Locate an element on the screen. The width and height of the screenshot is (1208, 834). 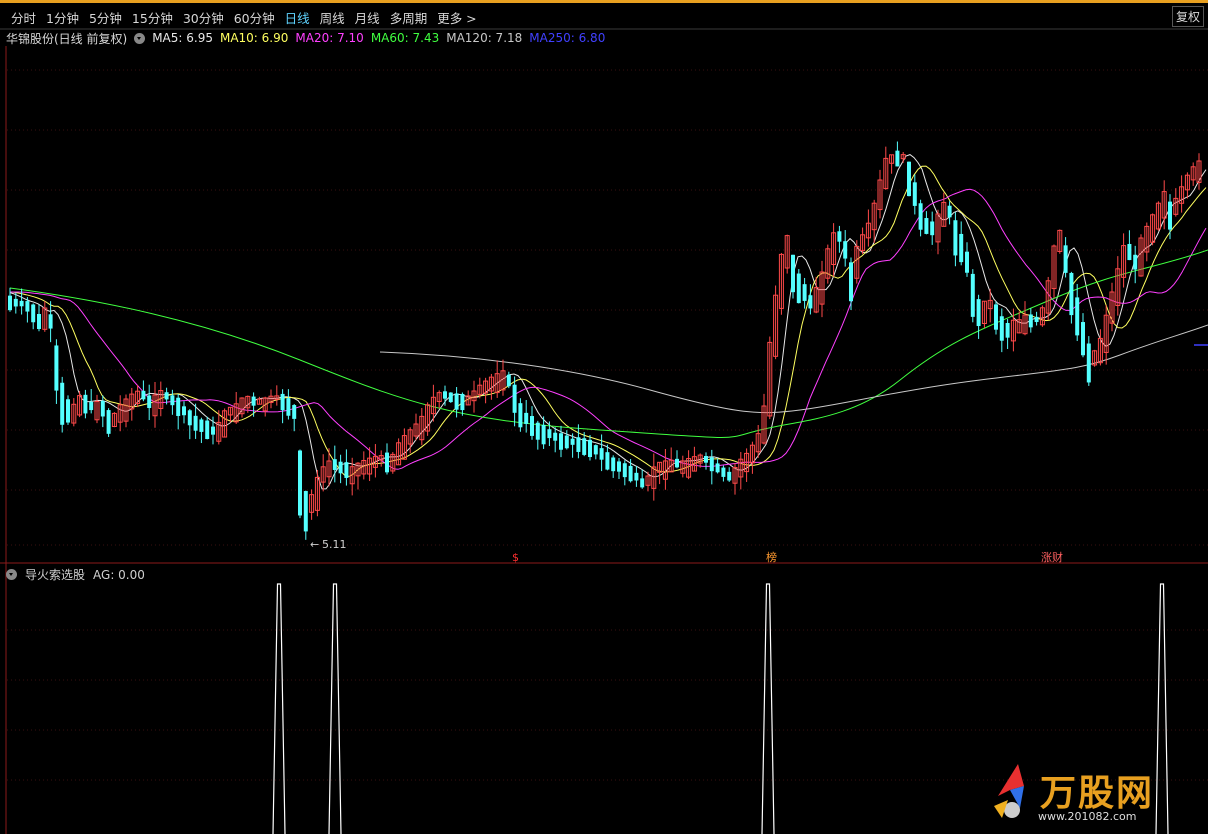
watermark-logo: 万股网 www.201082.com is located at coordinates (1095, 792).